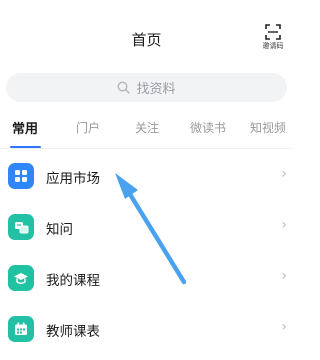 Image resolution: width=320 pixels, height=360 pixels. What do you see at coordinates (59, 230) in the screenshot?
I see `list-item-label: 知问` at bounding box center [59, 230].